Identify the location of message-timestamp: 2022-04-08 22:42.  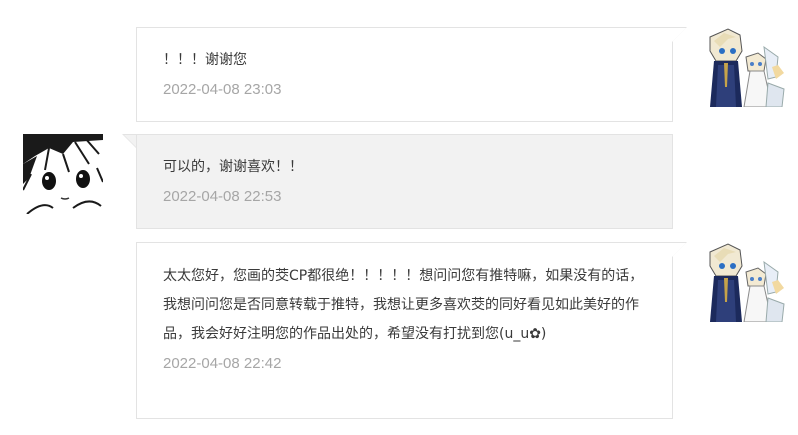
(222, 363).